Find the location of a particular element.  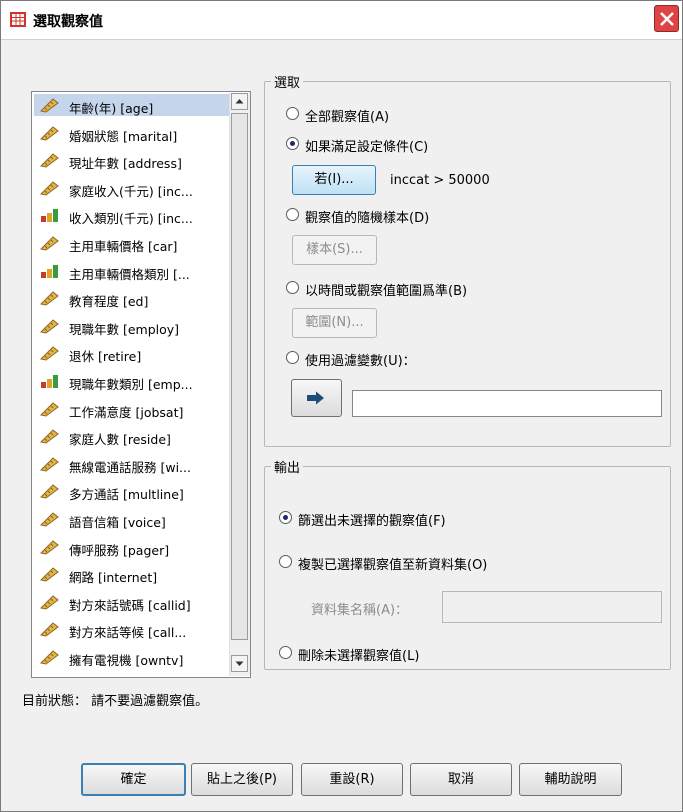

window-title: 選取觀察值 is located at coordinates (68, 22).